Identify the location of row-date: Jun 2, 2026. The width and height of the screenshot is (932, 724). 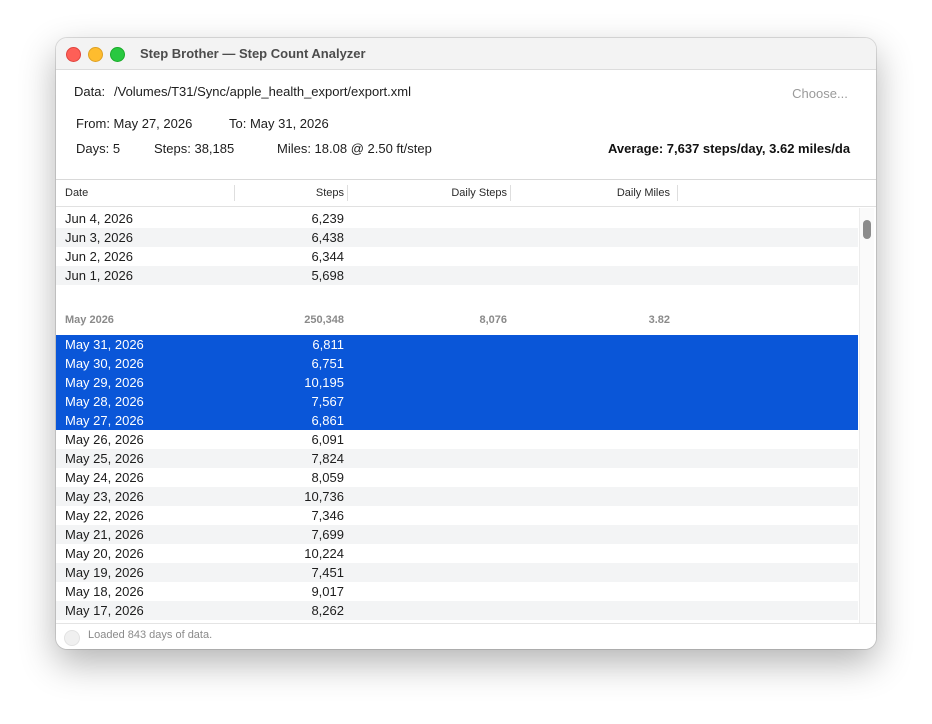
(99, 256).